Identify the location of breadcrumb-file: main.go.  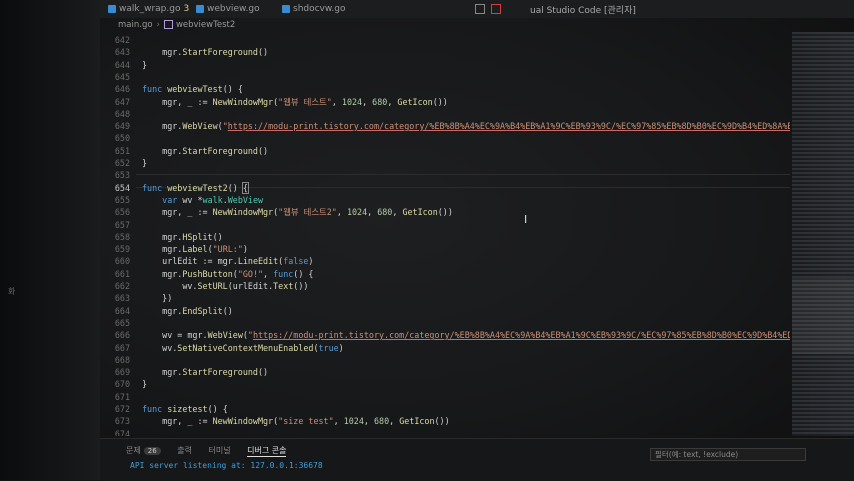
(135, 25).